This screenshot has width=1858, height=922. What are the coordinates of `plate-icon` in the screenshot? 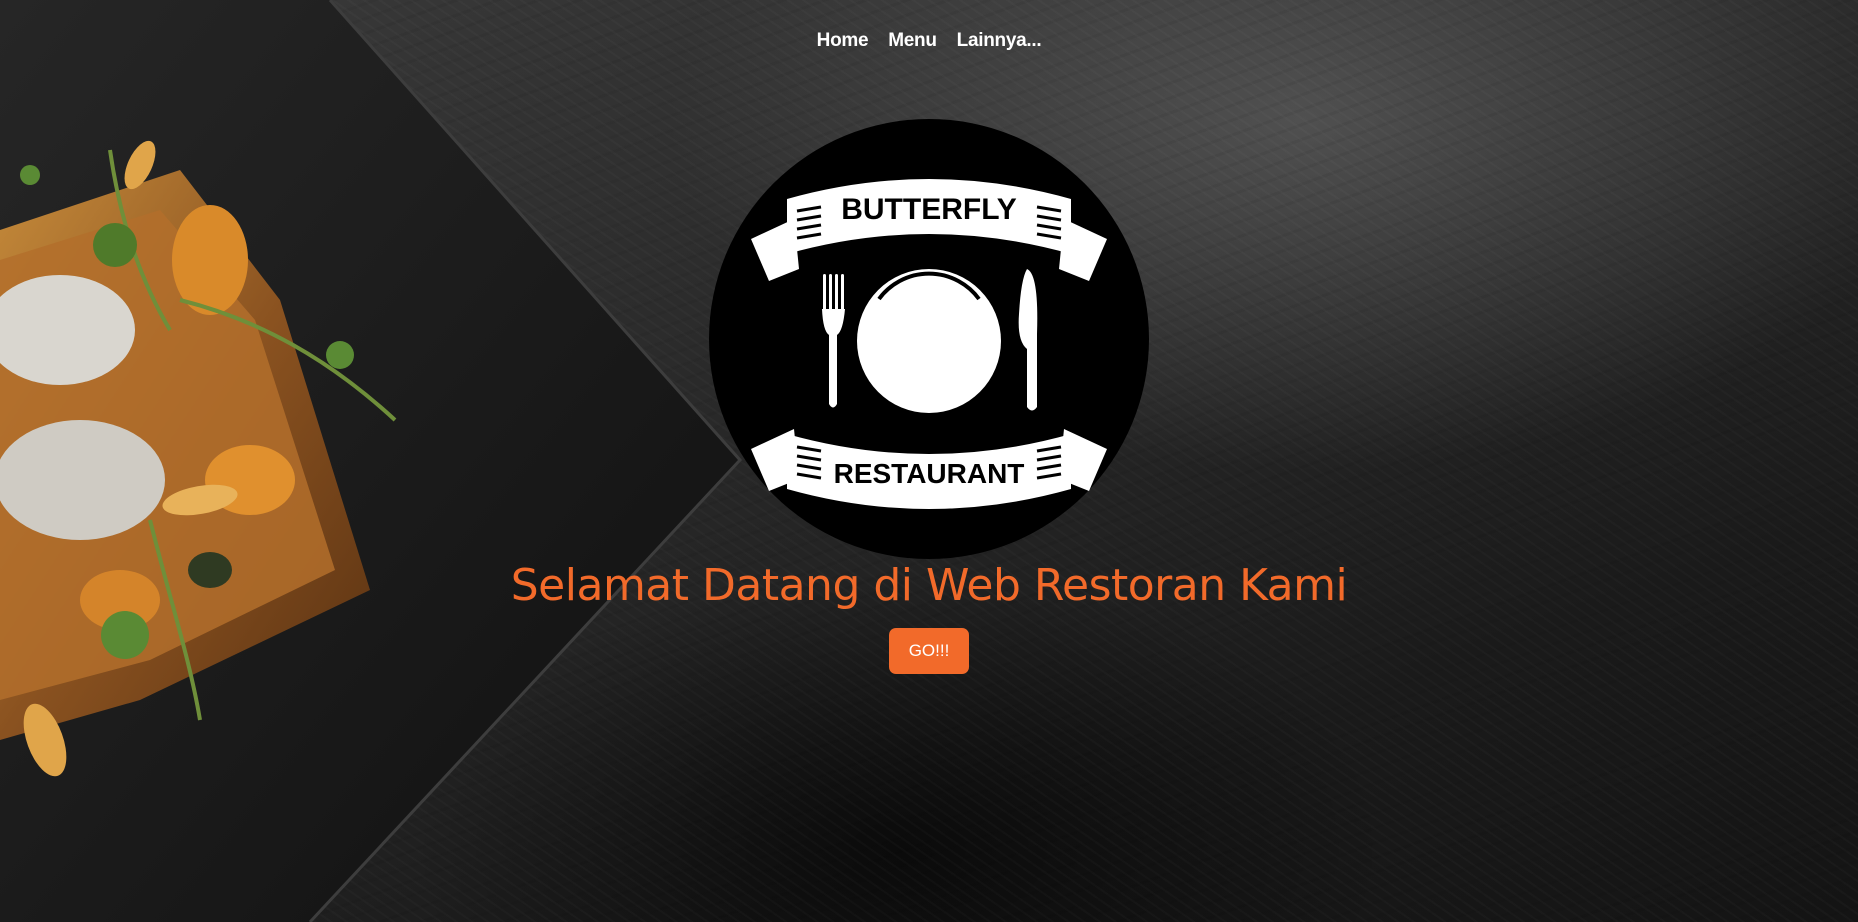 It's located at (929, 341).